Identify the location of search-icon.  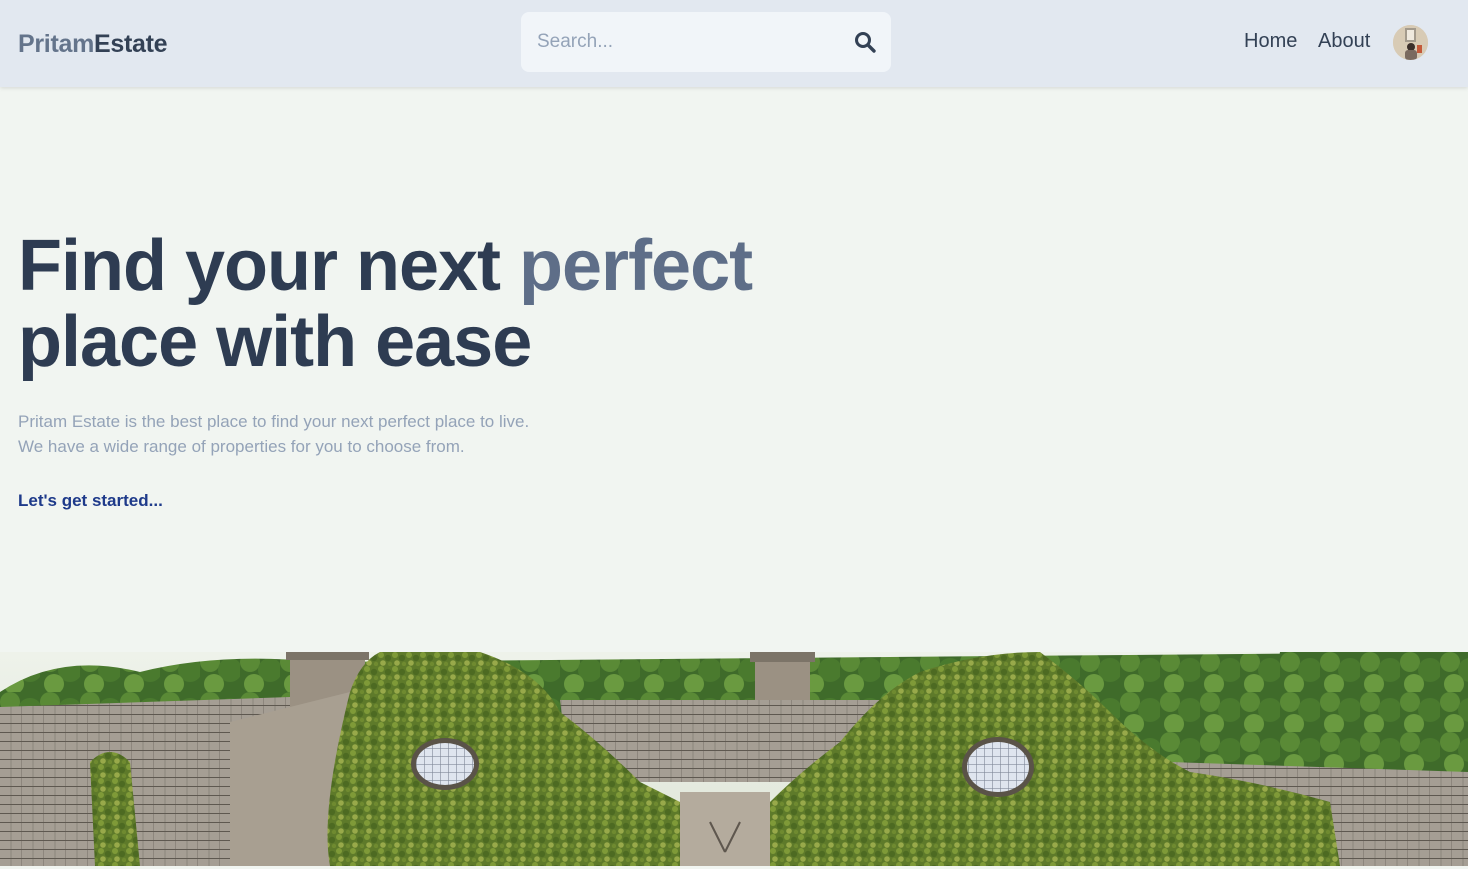
(865, 42).